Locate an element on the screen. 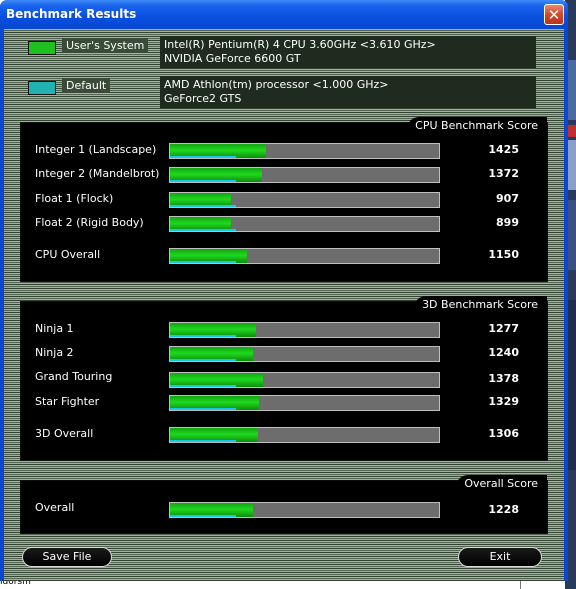 Image resolution: width=576 pixels, height=589 pixels. cpu-row-score: 907 is located at coordinates (507, 198).